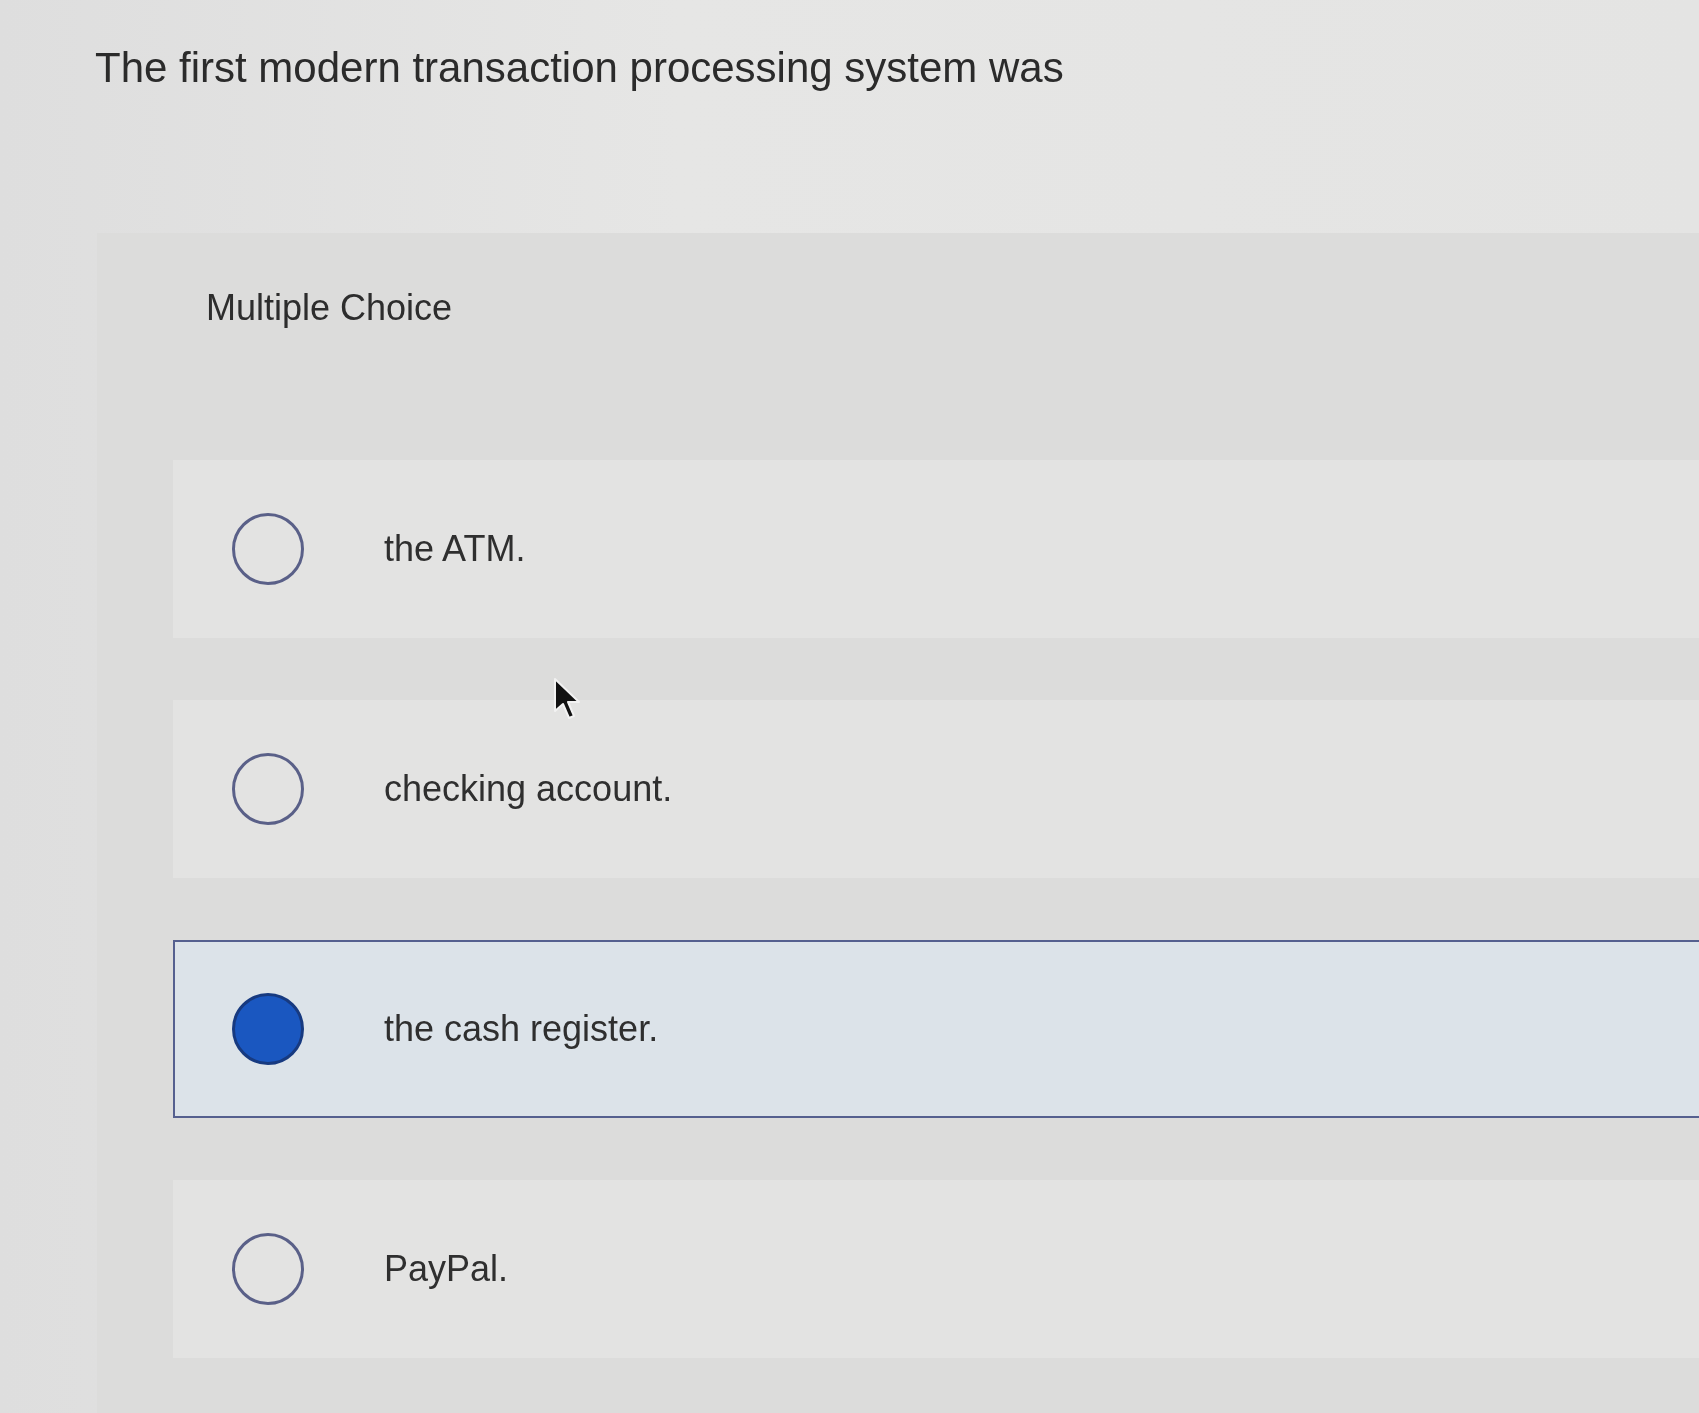 The height and width of the screenshot is (1413, 1699). I want to click on radio-selected-icon, so click(268, 1029).